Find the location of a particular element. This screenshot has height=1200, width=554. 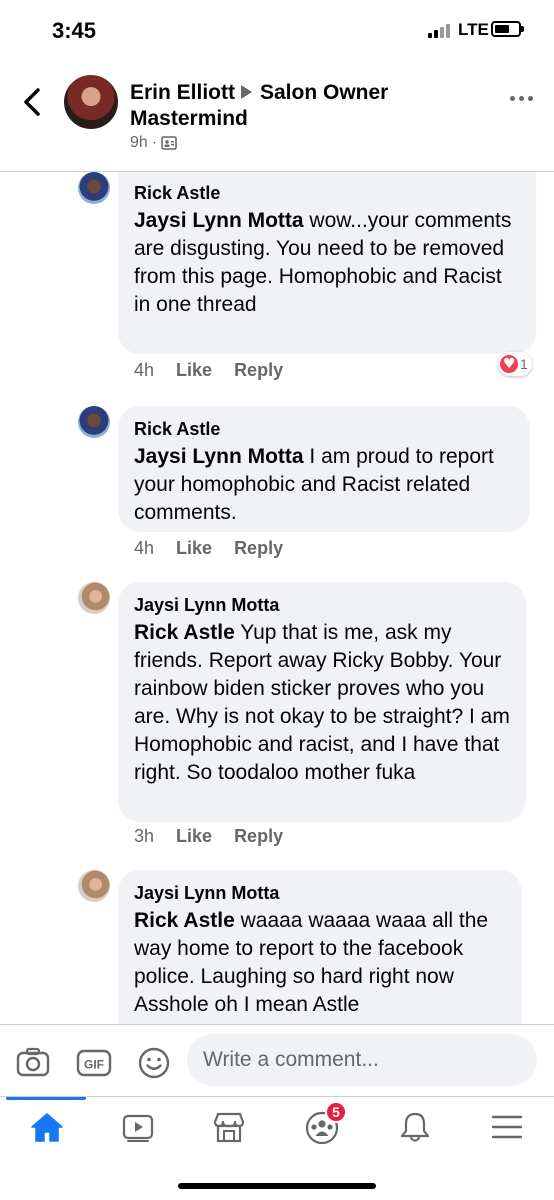

menu-icon is located at coordinates (507, 1127).